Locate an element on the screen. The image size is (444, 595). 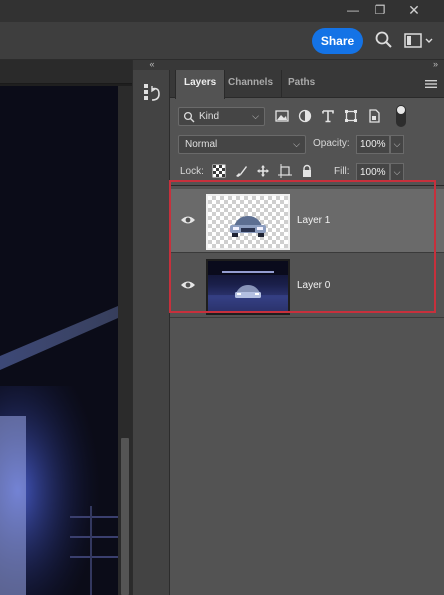
fill-input: 100% is located at coordinates (373, 172).